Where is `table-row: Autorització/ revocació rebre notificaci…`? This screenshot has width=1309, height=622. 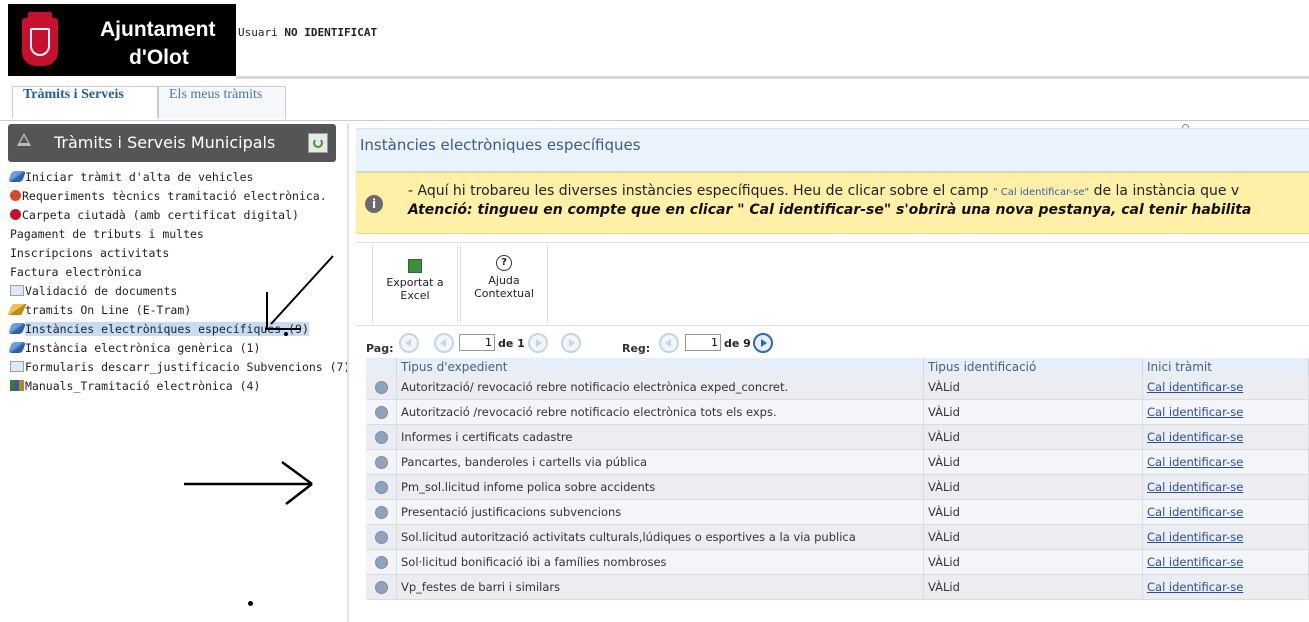 table-row: Autorització/ revocació rebre notificaci… is located at coordinates (837, 387).